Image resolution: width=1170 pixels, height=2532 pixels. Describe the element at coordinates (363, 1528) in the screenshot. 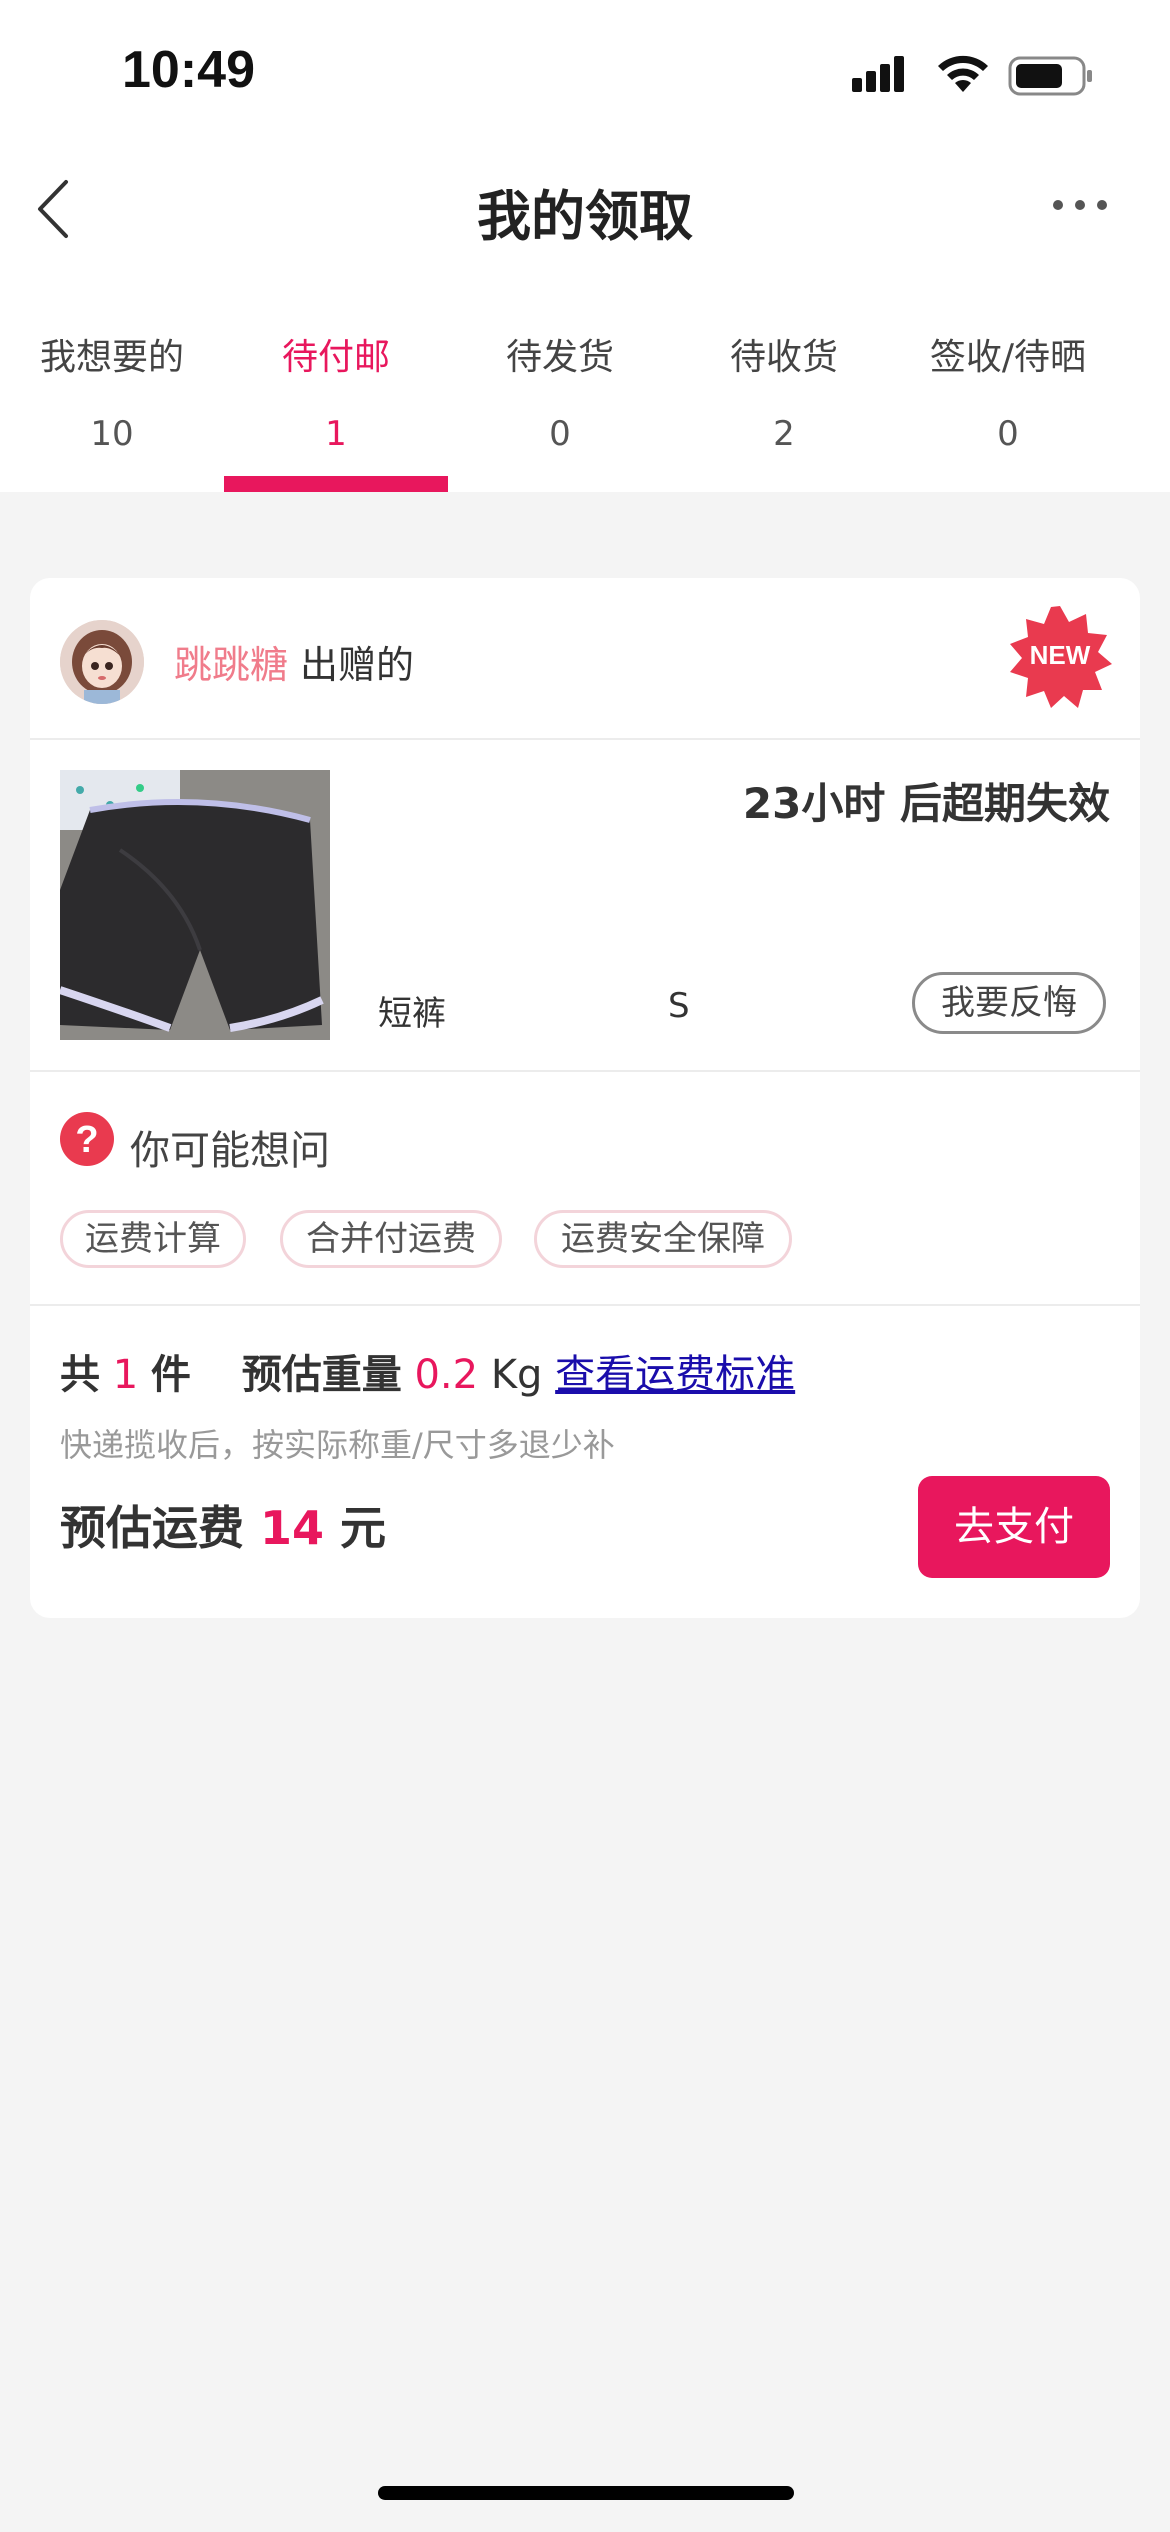

I see `fee-unit: 元` at that location.